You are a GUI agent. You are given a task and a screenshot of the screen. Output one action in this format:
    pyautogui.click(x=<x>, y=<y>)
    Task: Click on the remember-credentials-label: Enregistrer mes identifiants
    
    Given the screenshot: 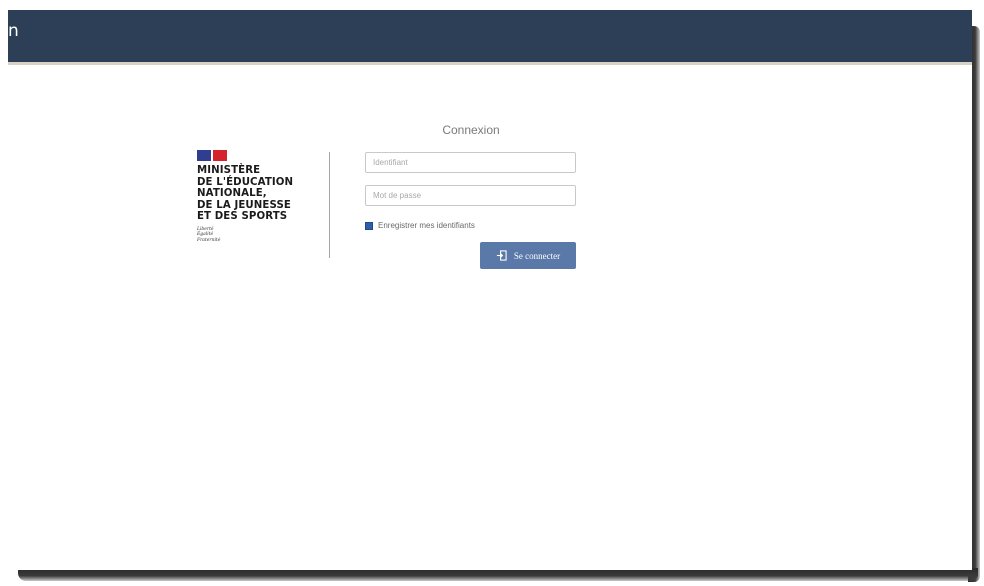 What is the action you would take?
    pyautogui.click(x=426, y=225)
    